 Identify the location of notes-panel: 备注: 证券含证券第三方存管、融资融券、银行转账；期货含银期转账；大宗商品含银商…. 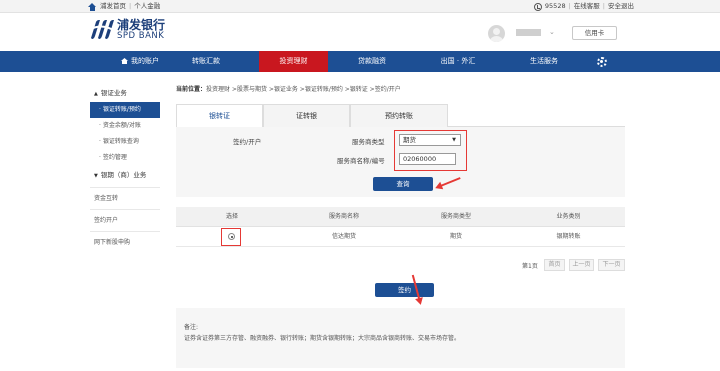
(400, 338).